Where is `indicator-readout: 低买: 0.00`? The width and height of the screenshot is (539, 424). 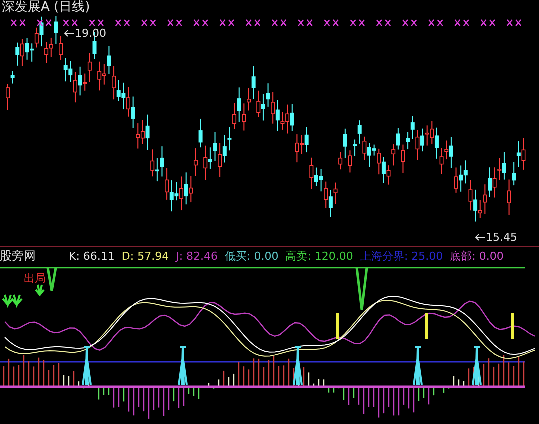
indicator-readout: 低买: 0.00 is located at coordinates (252, 256).